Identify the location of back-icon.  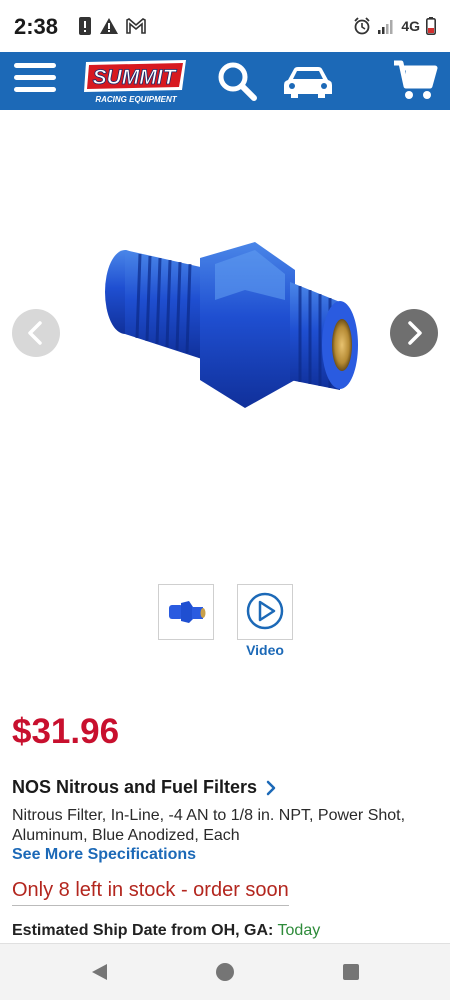
(99, 972).